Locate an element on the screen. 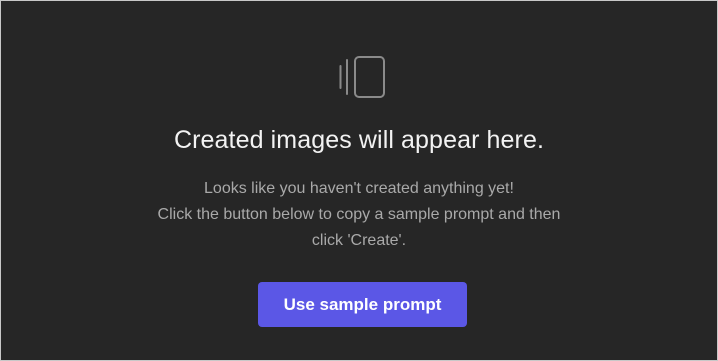 Image resolution: width=718 pixels, height=361 pixels. description-line: click 'Create'. is located at coordinates (359, 240).